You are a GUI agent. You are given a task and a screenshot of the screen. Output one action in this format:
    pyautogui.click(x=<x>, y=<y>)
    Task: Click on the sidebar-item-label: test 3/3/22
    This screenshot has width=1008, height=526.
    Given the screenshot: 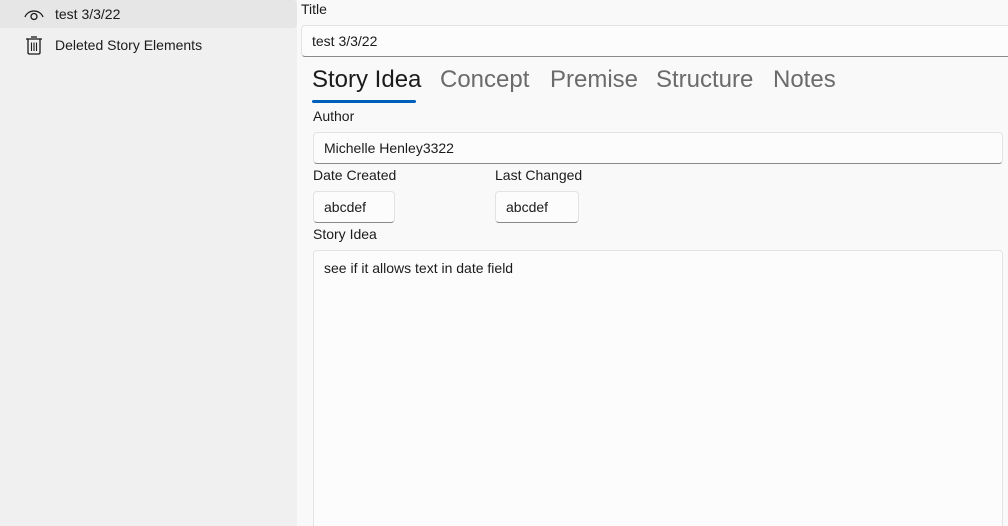 What is the action you would take?
    pyautogui.click(x=88, y=14)
    